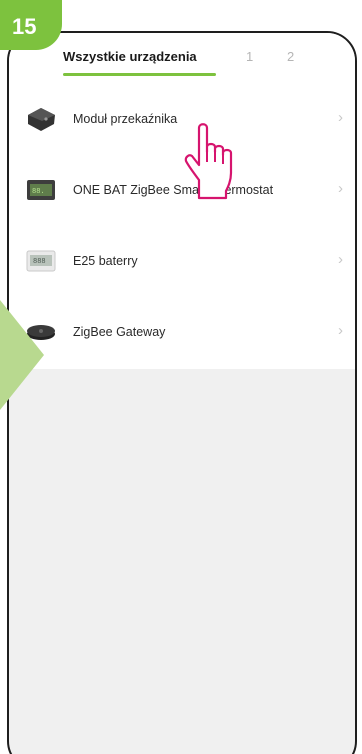 The image size is (362, 754). Describe the element at coordinates (22, 355) in the screenshot. I see `arrow-pointer-icon` at that location.